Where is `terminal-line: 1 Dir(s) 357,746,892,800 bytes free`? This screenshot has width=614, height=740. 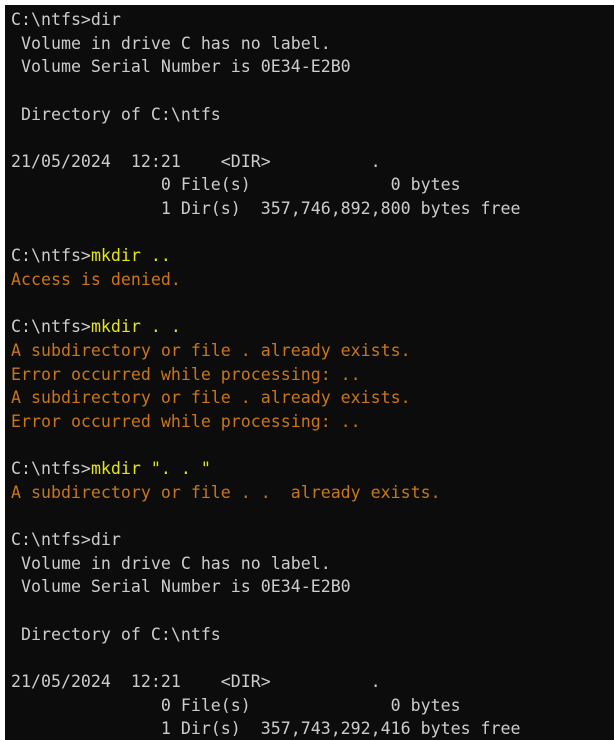 terminal-line: 1 Dir(s) 357,746,892,800 bytes free is located at coordinates (312, 209).